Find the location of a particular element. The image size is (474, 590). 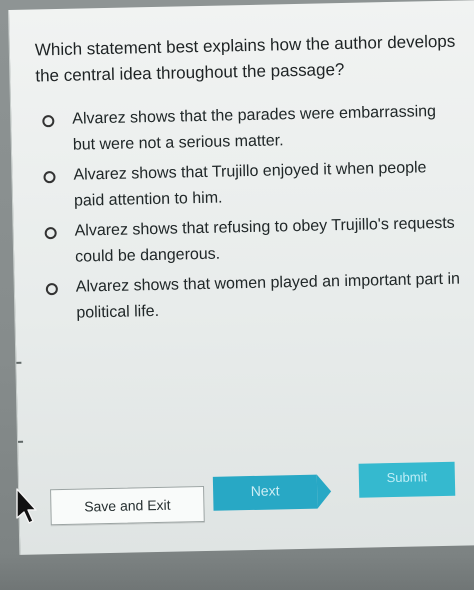

desk-shadow is located at coordinates (237, 572).